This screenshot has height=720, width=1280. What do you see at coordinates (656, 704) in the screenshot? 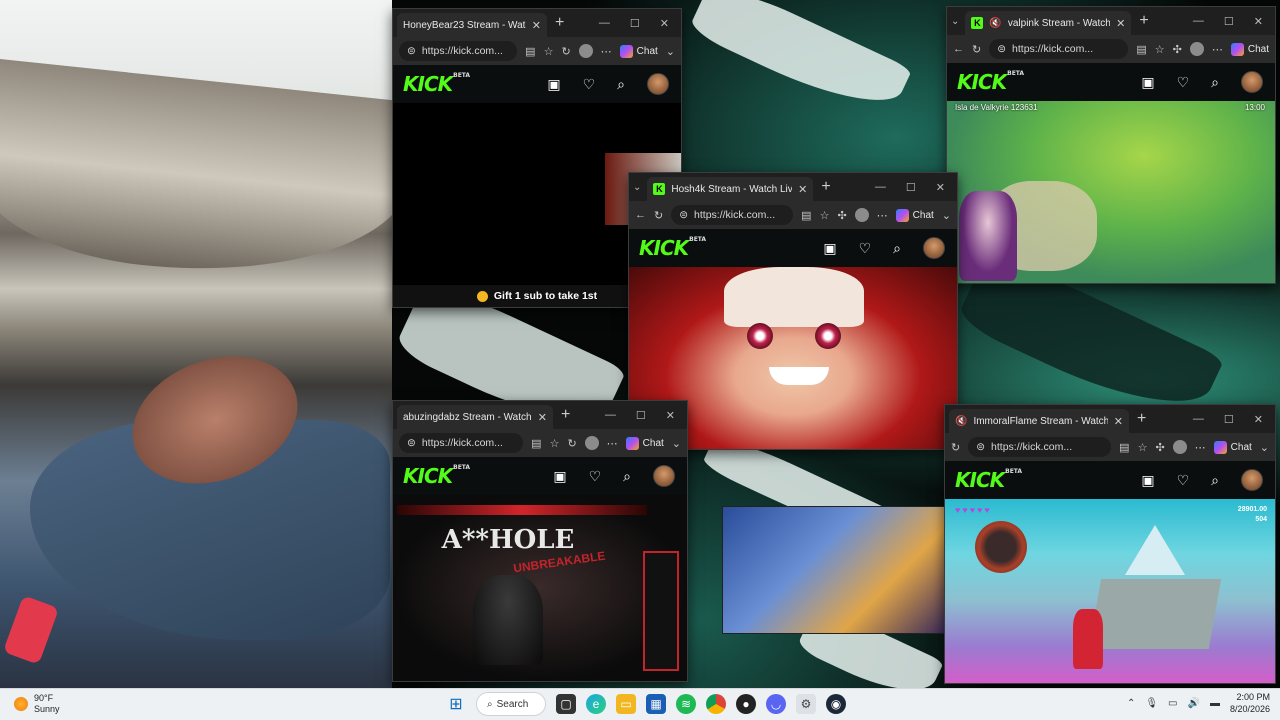
I see `store-icon: ▦` at bounding box center [656, 704].